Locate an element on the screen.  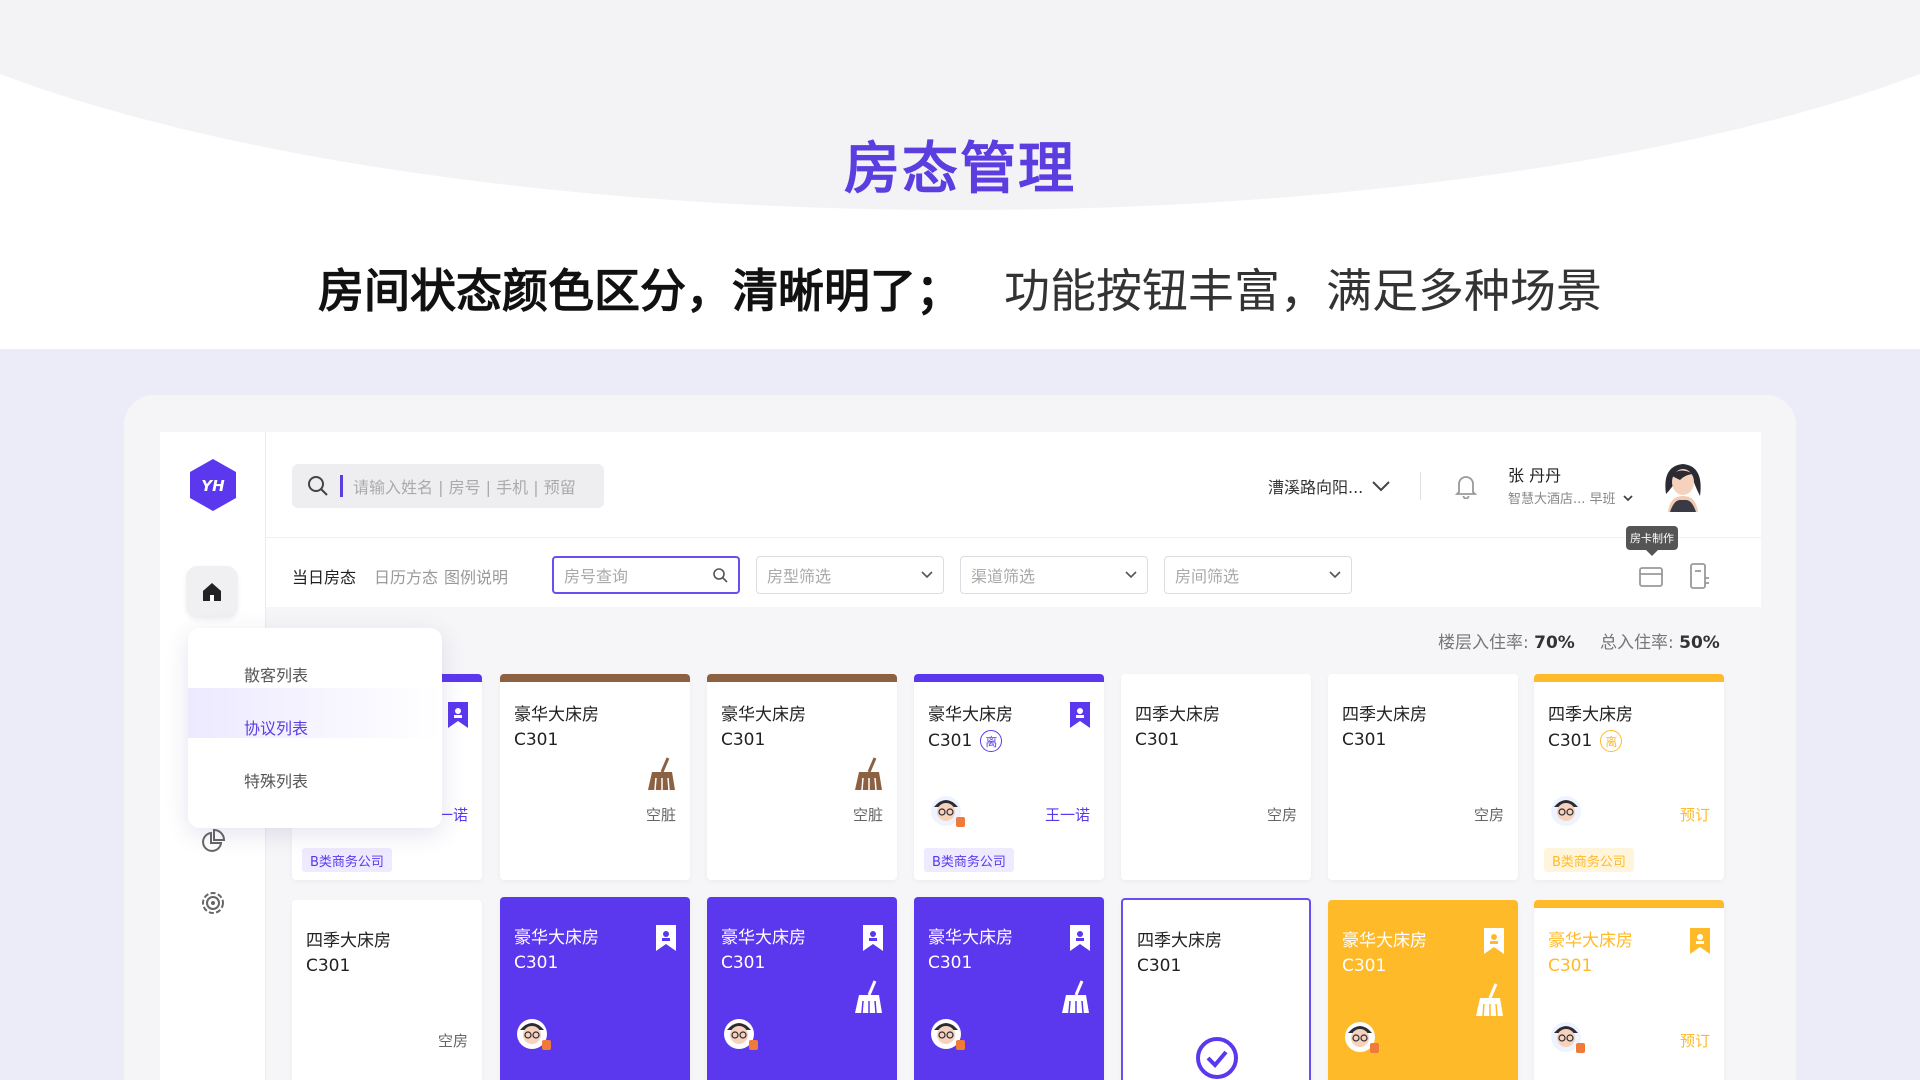
room-card-tooltip: 房卡制作 is located at coordinates (1652, 541).